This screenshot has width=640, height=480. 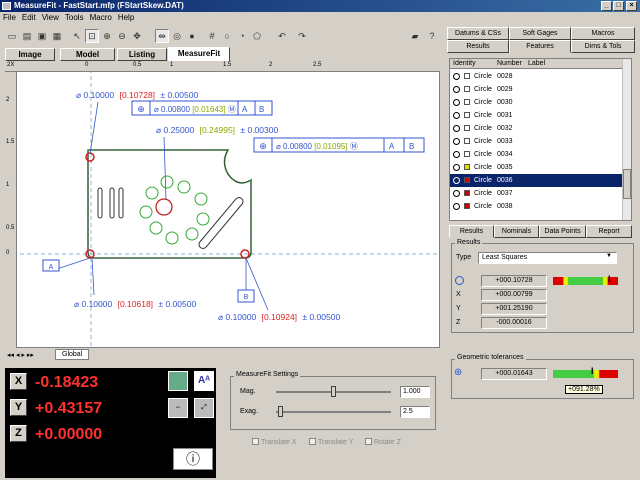 What do you see at coordinates (27, 36) in the screenshot?
I see `open-file-icon: ▤` at bounding box center [27, 36].